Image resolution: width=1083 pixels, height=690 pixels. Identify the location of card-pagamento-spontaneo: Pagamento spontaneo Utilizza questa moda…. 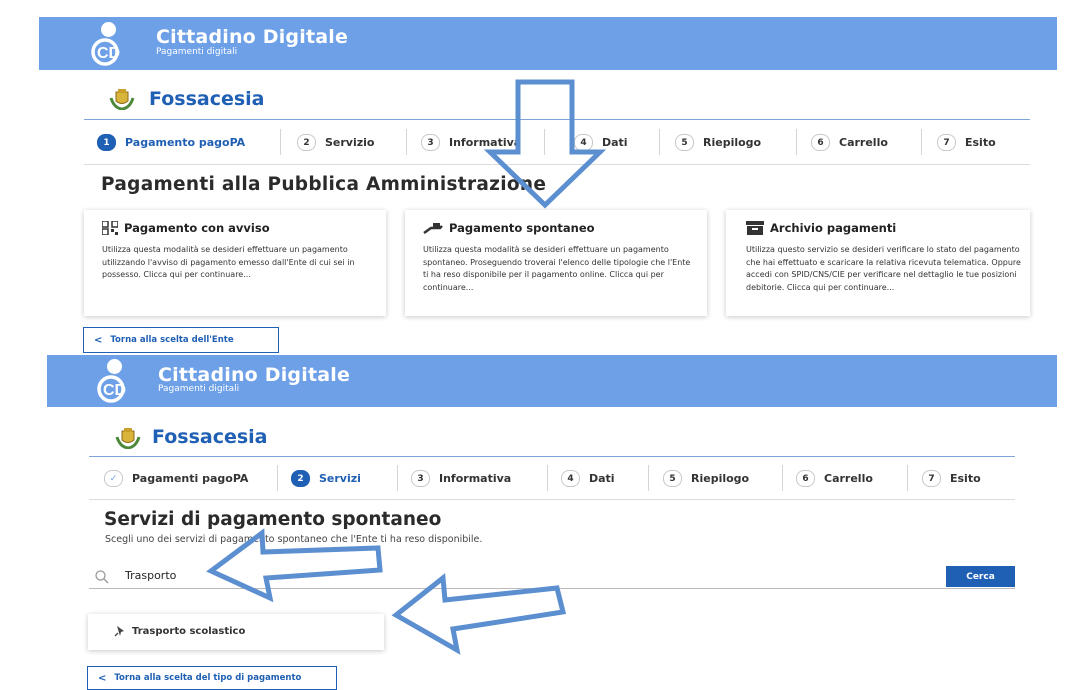
(556, 263).